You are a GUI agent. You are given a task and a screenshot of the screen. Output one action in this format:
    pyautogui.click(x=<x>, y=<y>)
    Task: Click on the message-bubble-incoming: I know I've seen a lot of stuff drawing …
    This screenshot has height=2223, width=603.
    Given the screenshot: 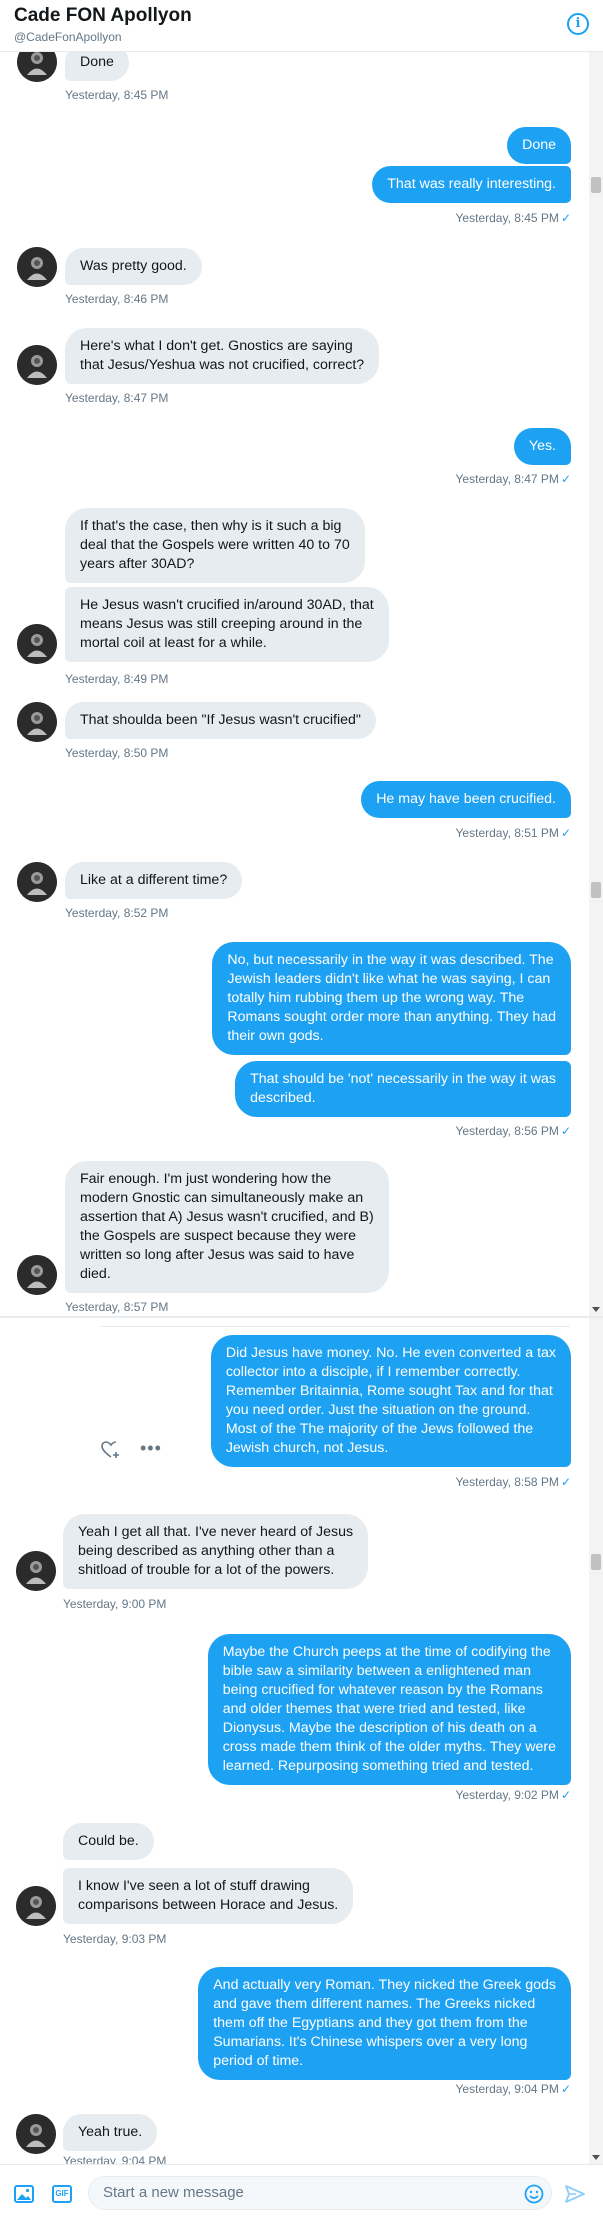 What is the action you would take?
    pyautogui.click(x=208, y=1896)
    